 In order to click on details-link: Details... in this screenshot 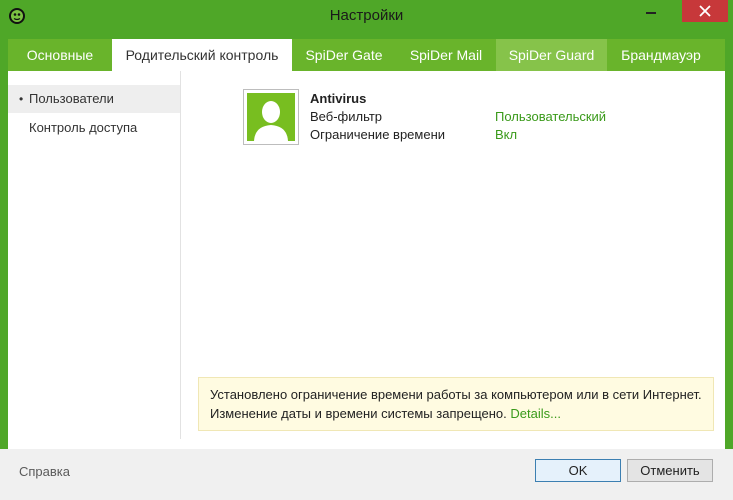, I will do `click(535, 413)`.